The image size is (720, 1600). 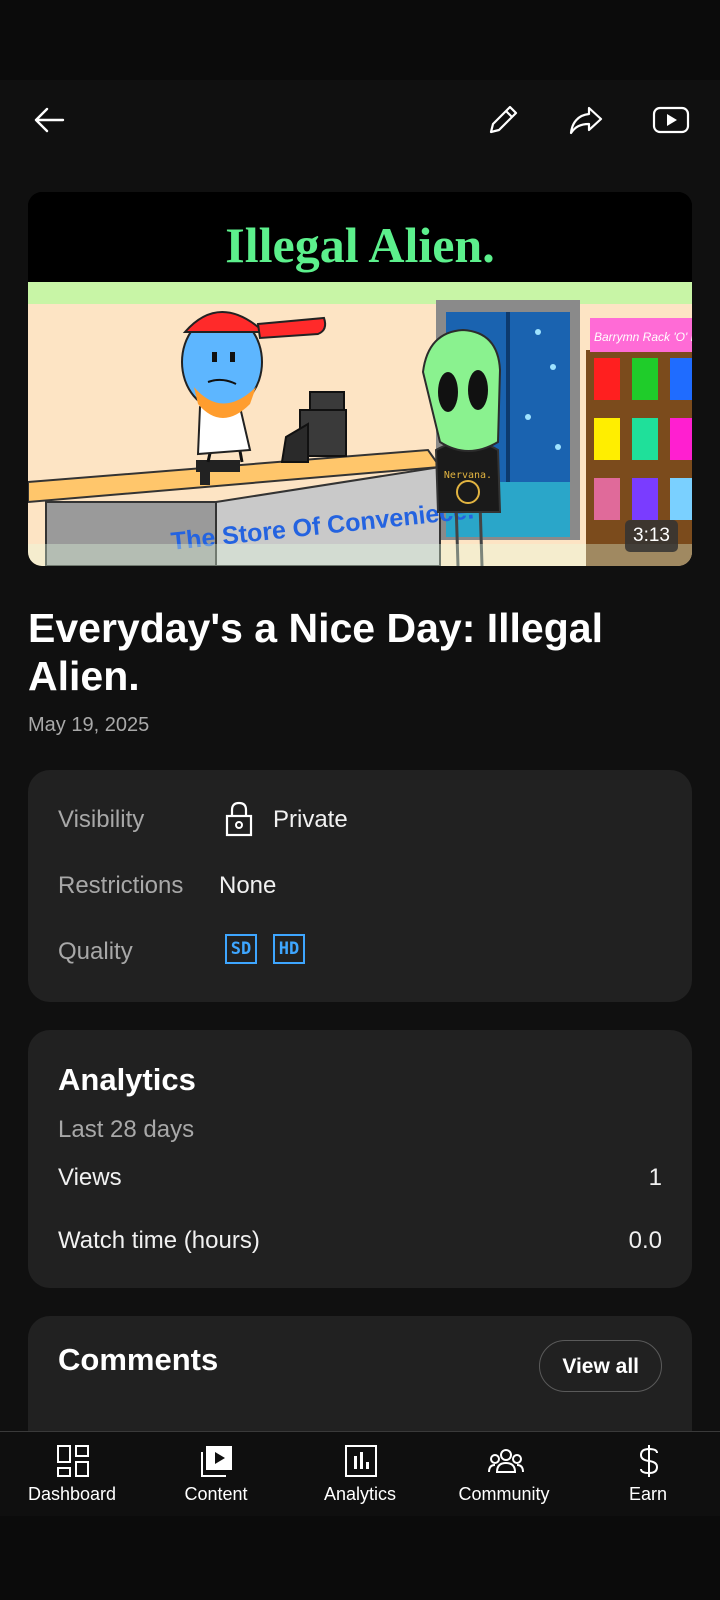 I want to click on share-icon, so click(x=586, y=120).